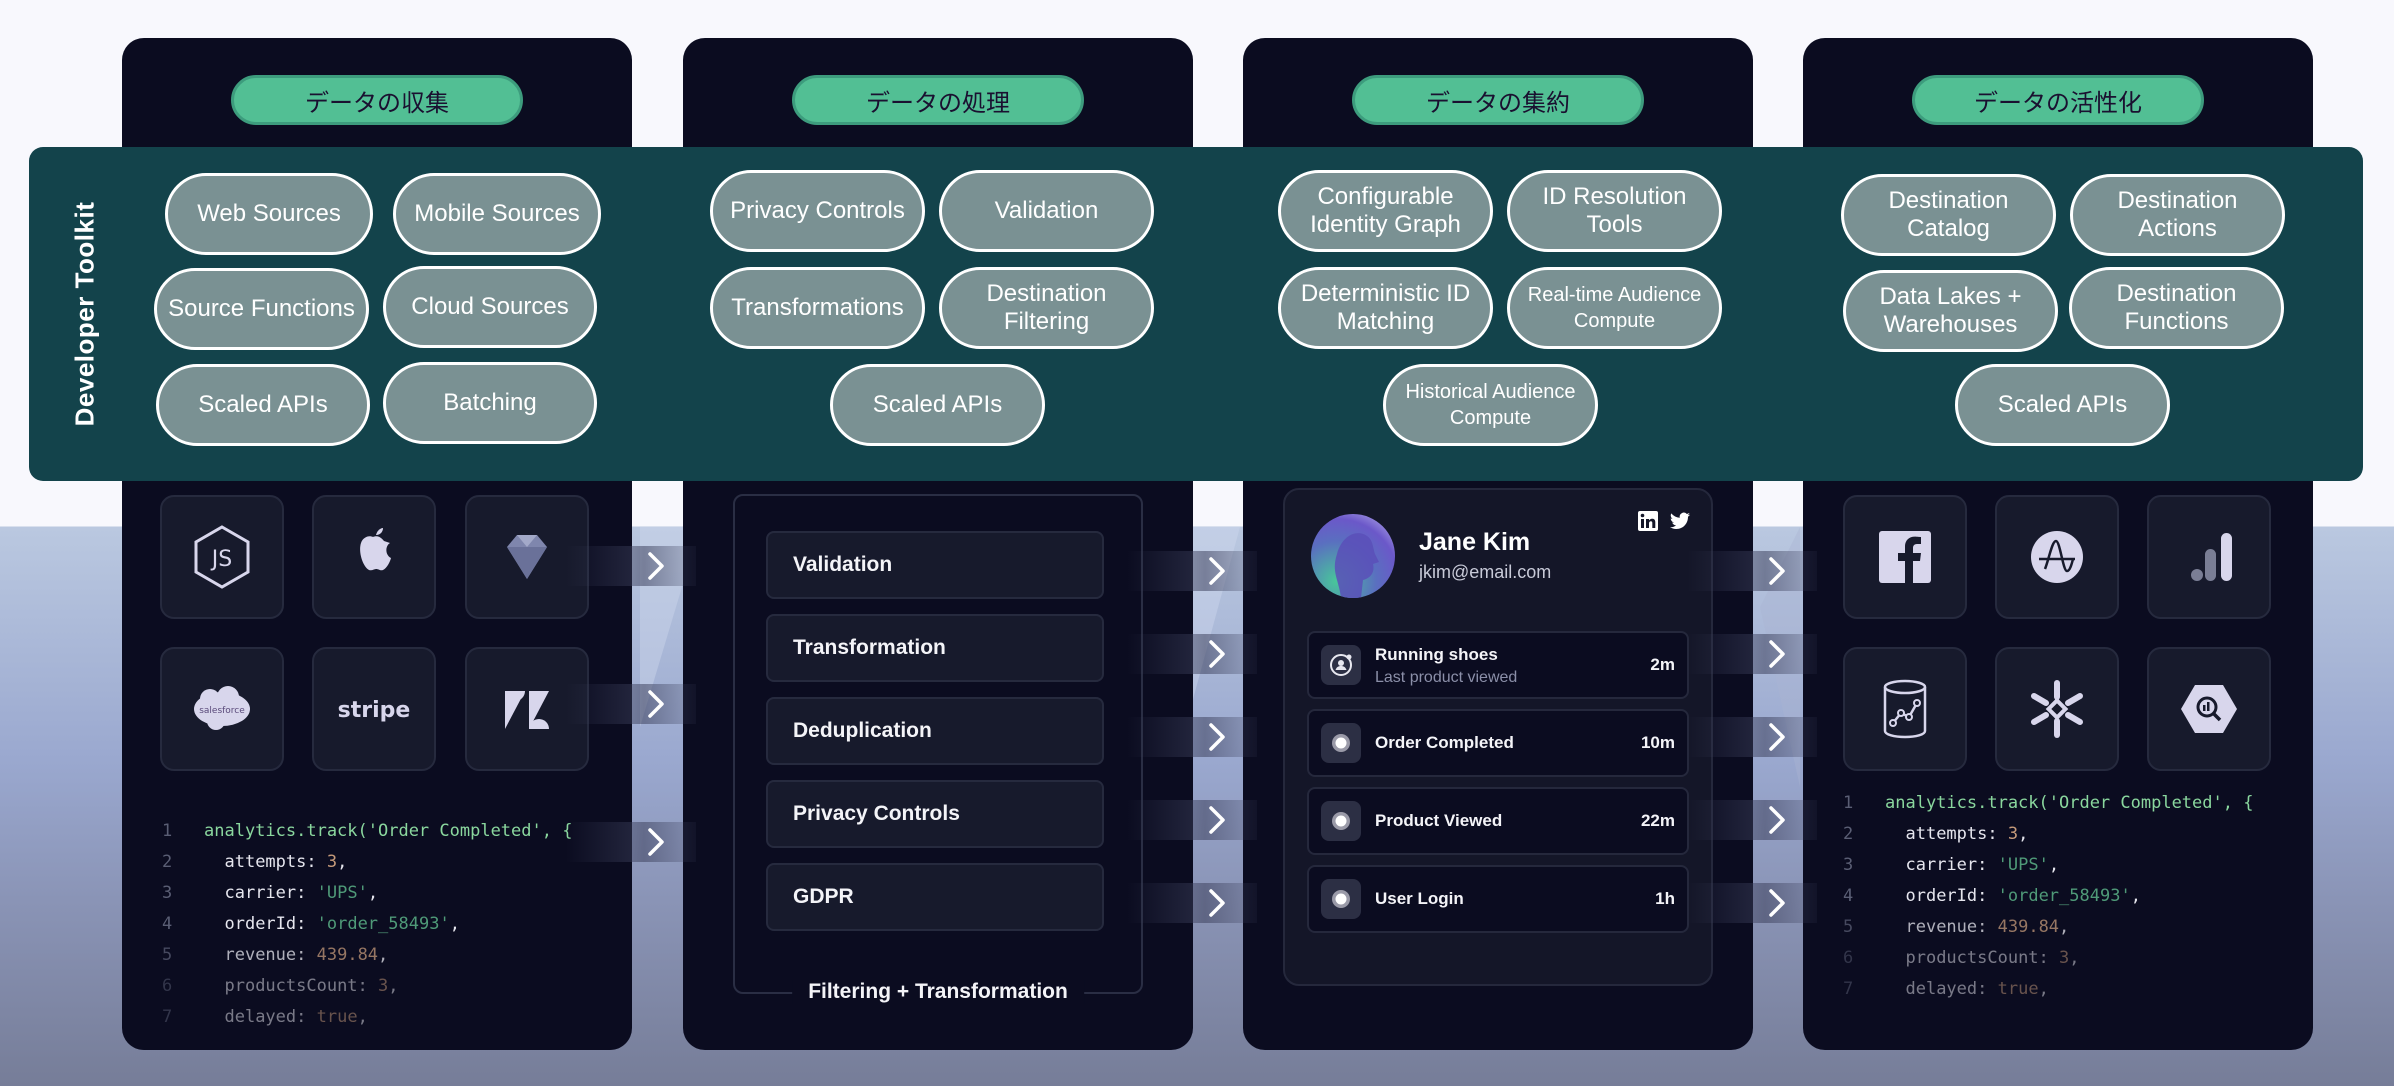 This screenshot has width=2394, height=1086. I want to click on tile-apple, so click(374, 557).